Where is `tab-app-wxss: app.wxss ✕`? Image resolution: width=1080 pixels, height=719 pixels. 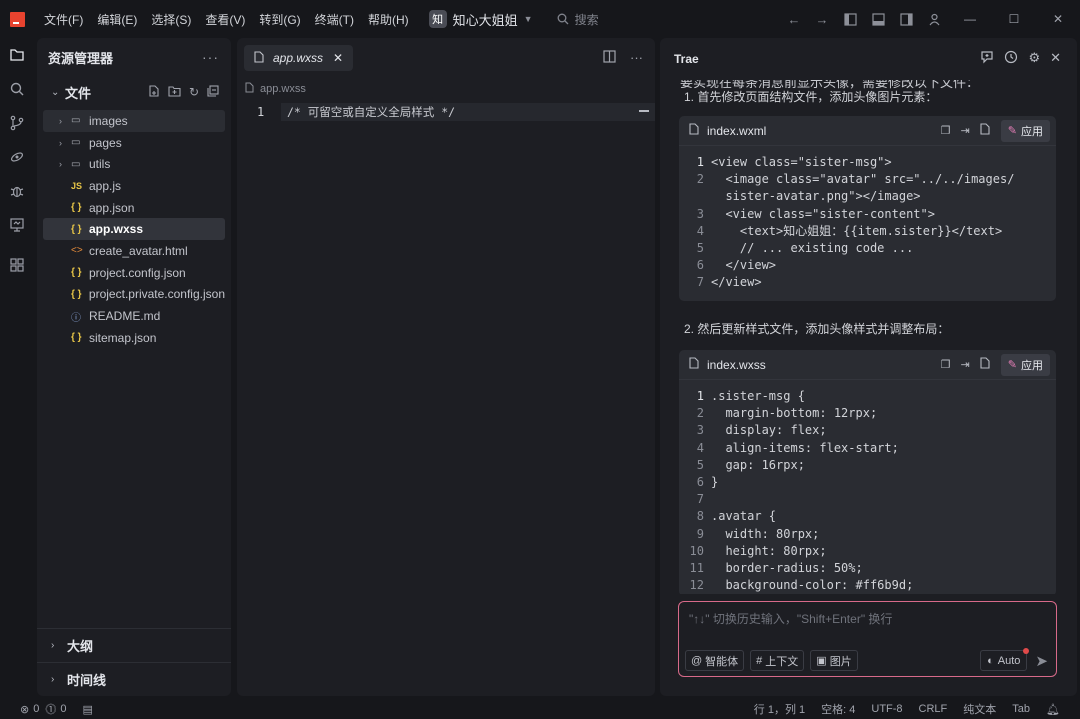
tab-app-wxss: app.wxss ✕ is located at coordinates (299, 58).